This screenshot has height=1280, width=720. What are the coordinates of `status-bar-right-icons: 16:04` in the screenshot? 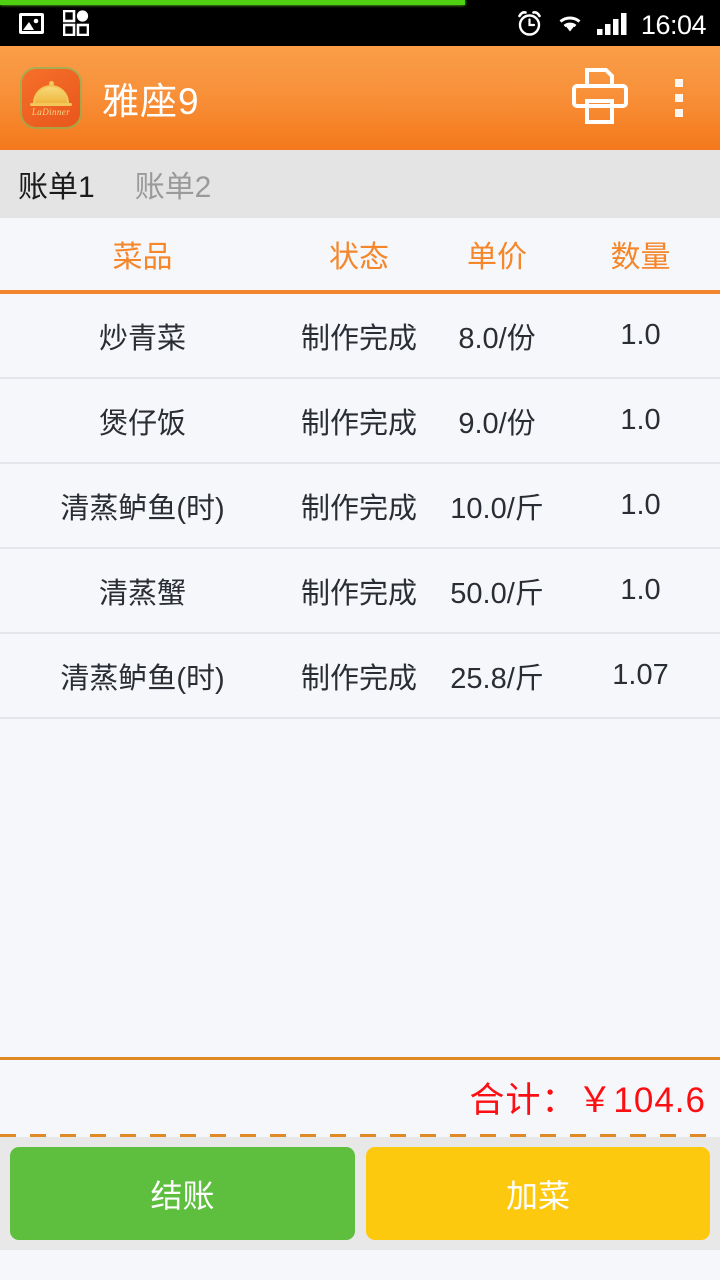 It's located at (611, 25).